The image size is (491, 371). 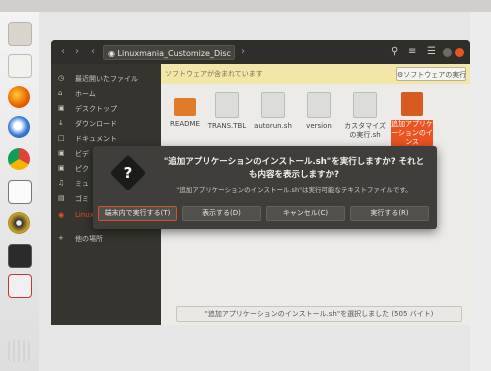 I want to click on trash-icon: ▤, so click(x=61, y=198).